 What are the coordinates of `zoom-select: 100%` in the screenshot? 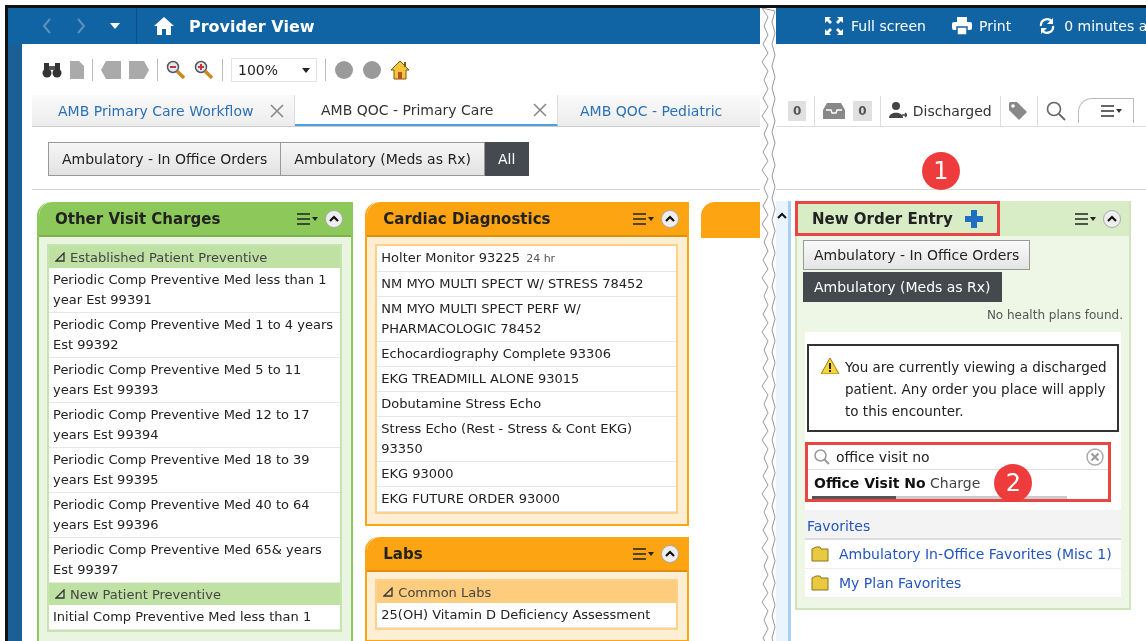 It's located at (274, 70).